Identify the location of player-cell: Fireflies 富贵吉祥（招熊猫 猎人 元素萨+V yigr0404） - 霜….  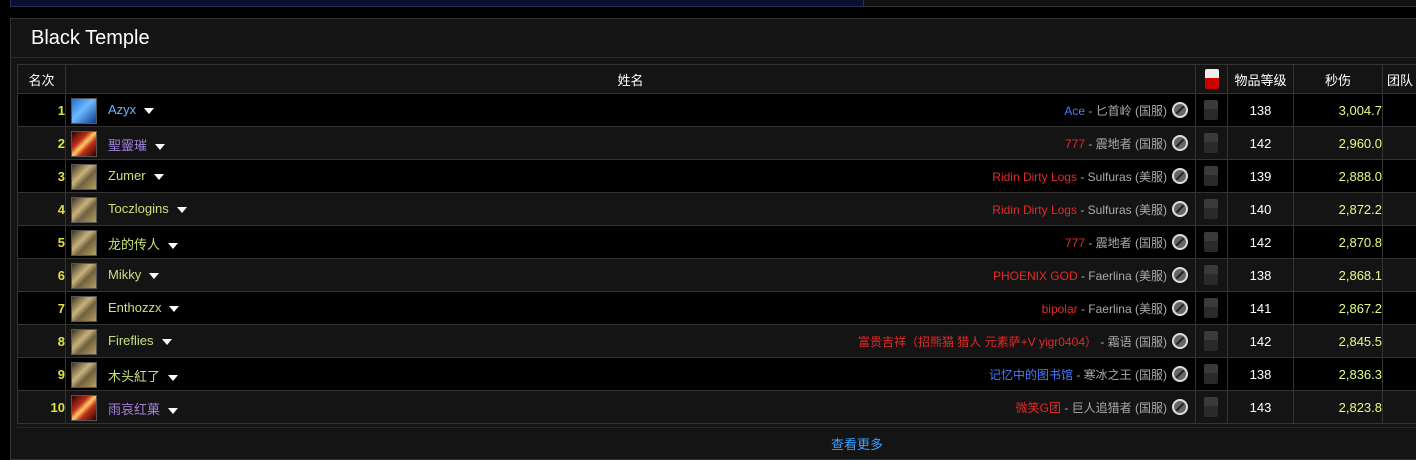
(631, 341).